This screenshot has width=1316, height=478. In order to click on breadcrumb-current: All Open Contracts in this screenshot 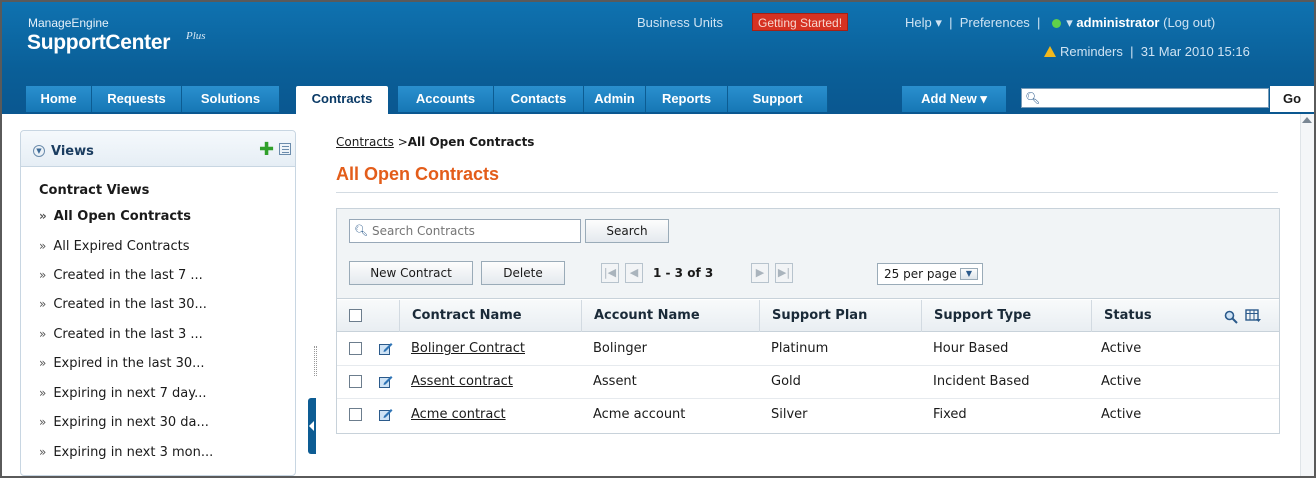, I will do `click(471, 142)`.